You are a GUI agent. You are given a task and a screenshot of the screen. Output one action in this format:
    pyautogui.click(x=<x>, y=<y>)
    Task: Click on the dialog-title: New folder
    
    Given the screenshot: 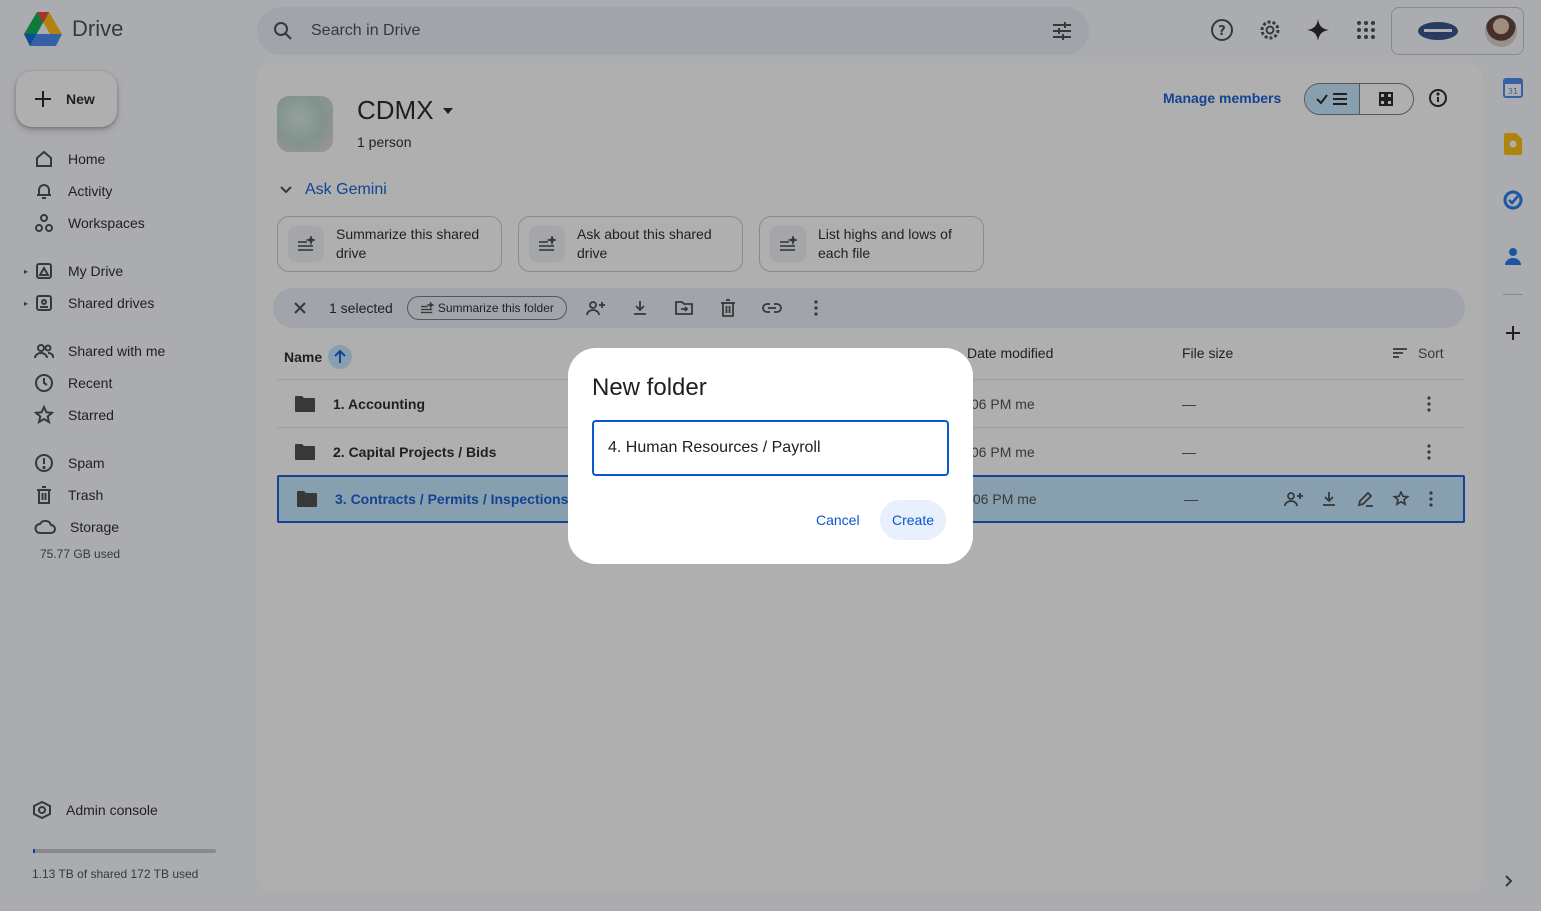 What is the action you would take?
    pyautogui.click(x=649, y=387)
    